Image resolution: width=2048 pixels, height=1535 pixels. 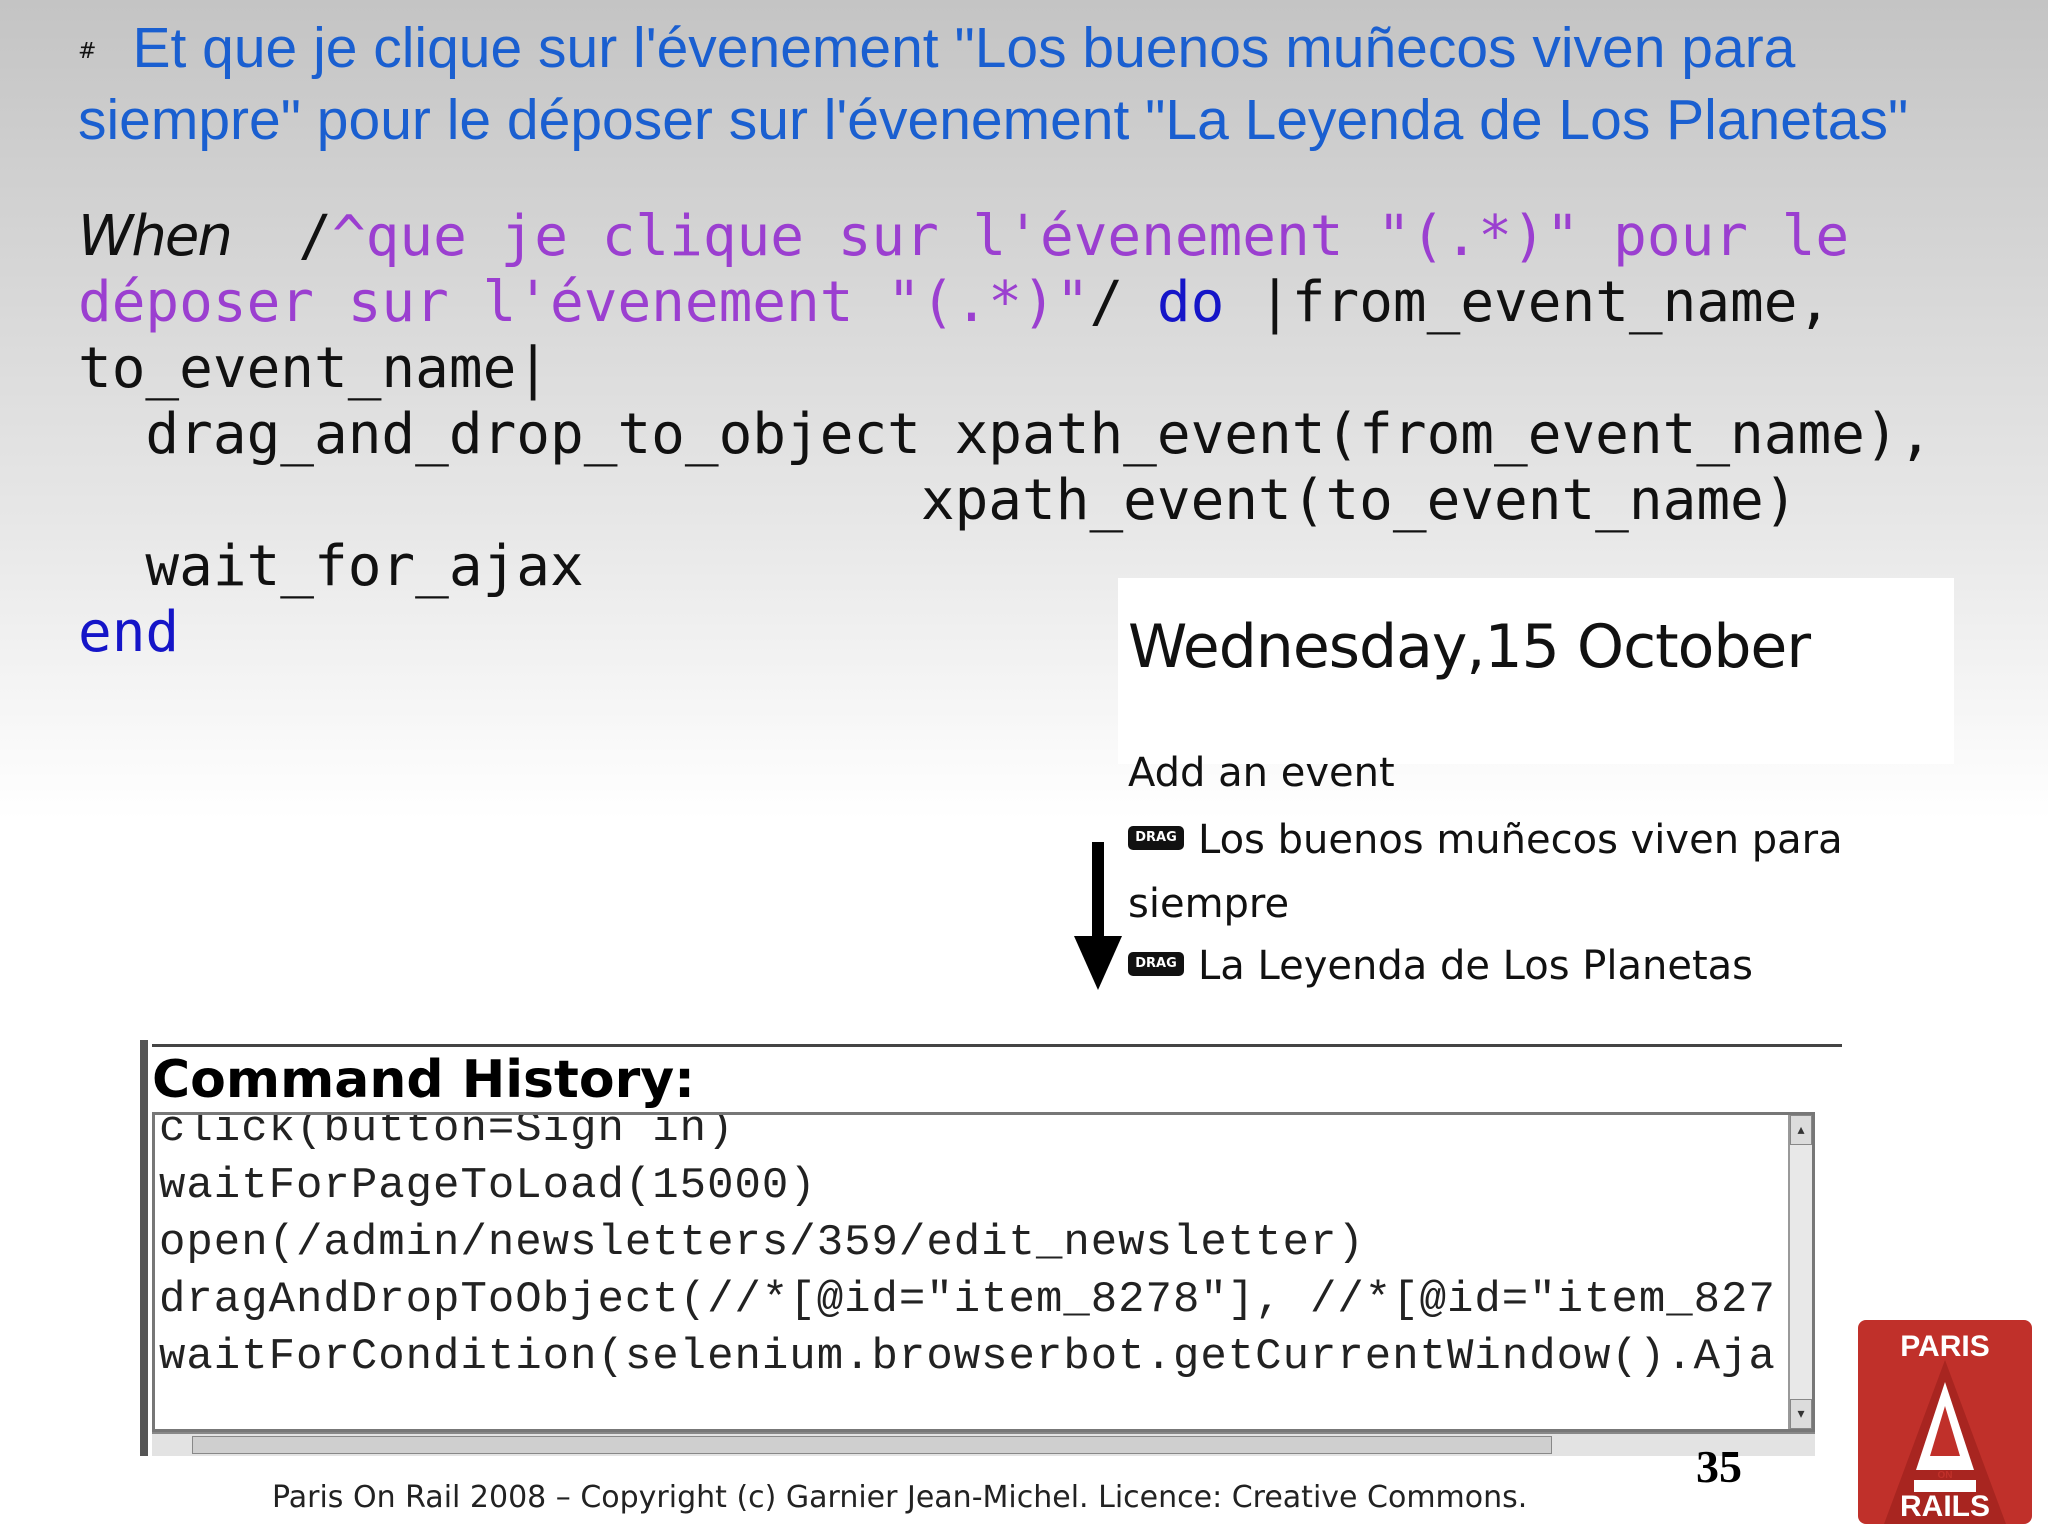 I want to click on add-event-link: Add an event, so click(x=1261, y=773).